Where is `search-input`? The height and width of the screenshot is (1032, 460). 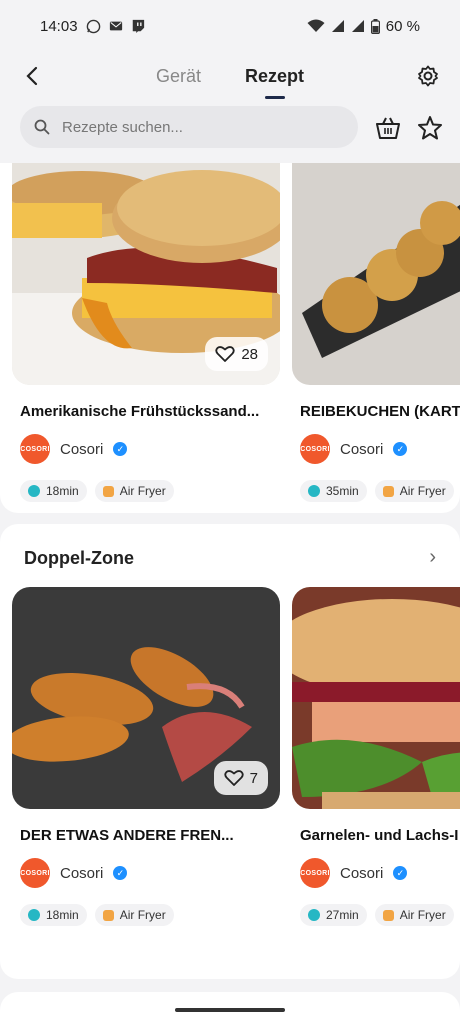 search-input is located at coordinates (192, 127).